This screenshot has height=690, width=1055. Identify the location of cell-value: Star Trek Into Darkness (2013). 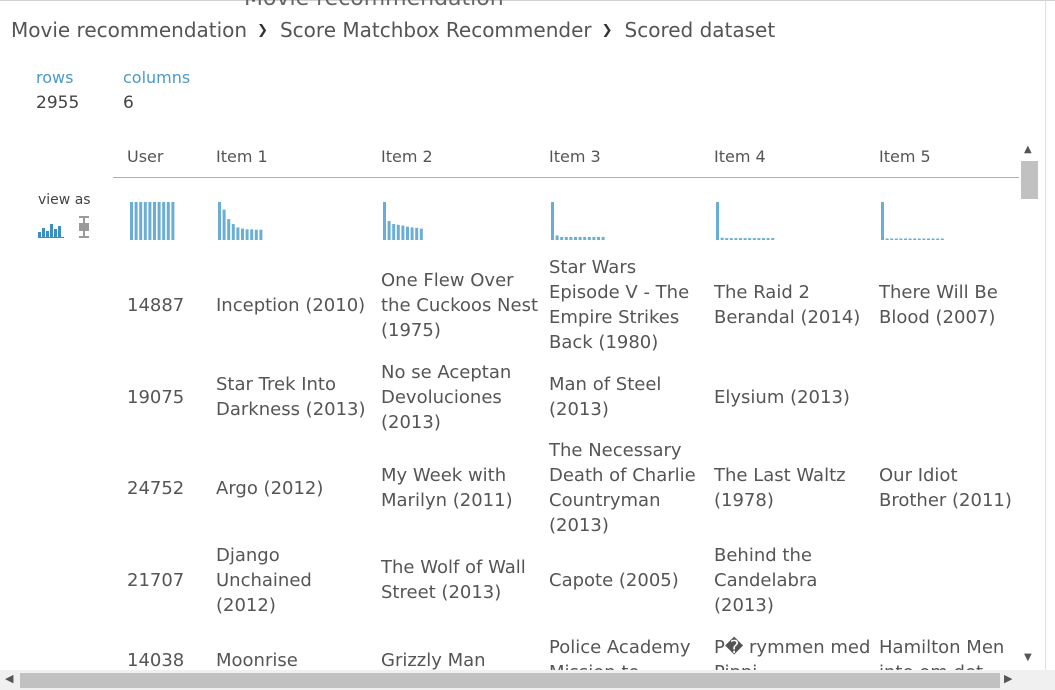
(291, 397).